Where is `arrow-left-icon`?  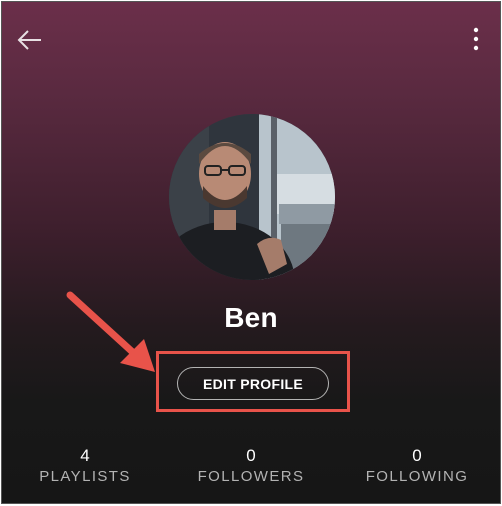
arrow-left-icon is located at coordinates (29, 40).